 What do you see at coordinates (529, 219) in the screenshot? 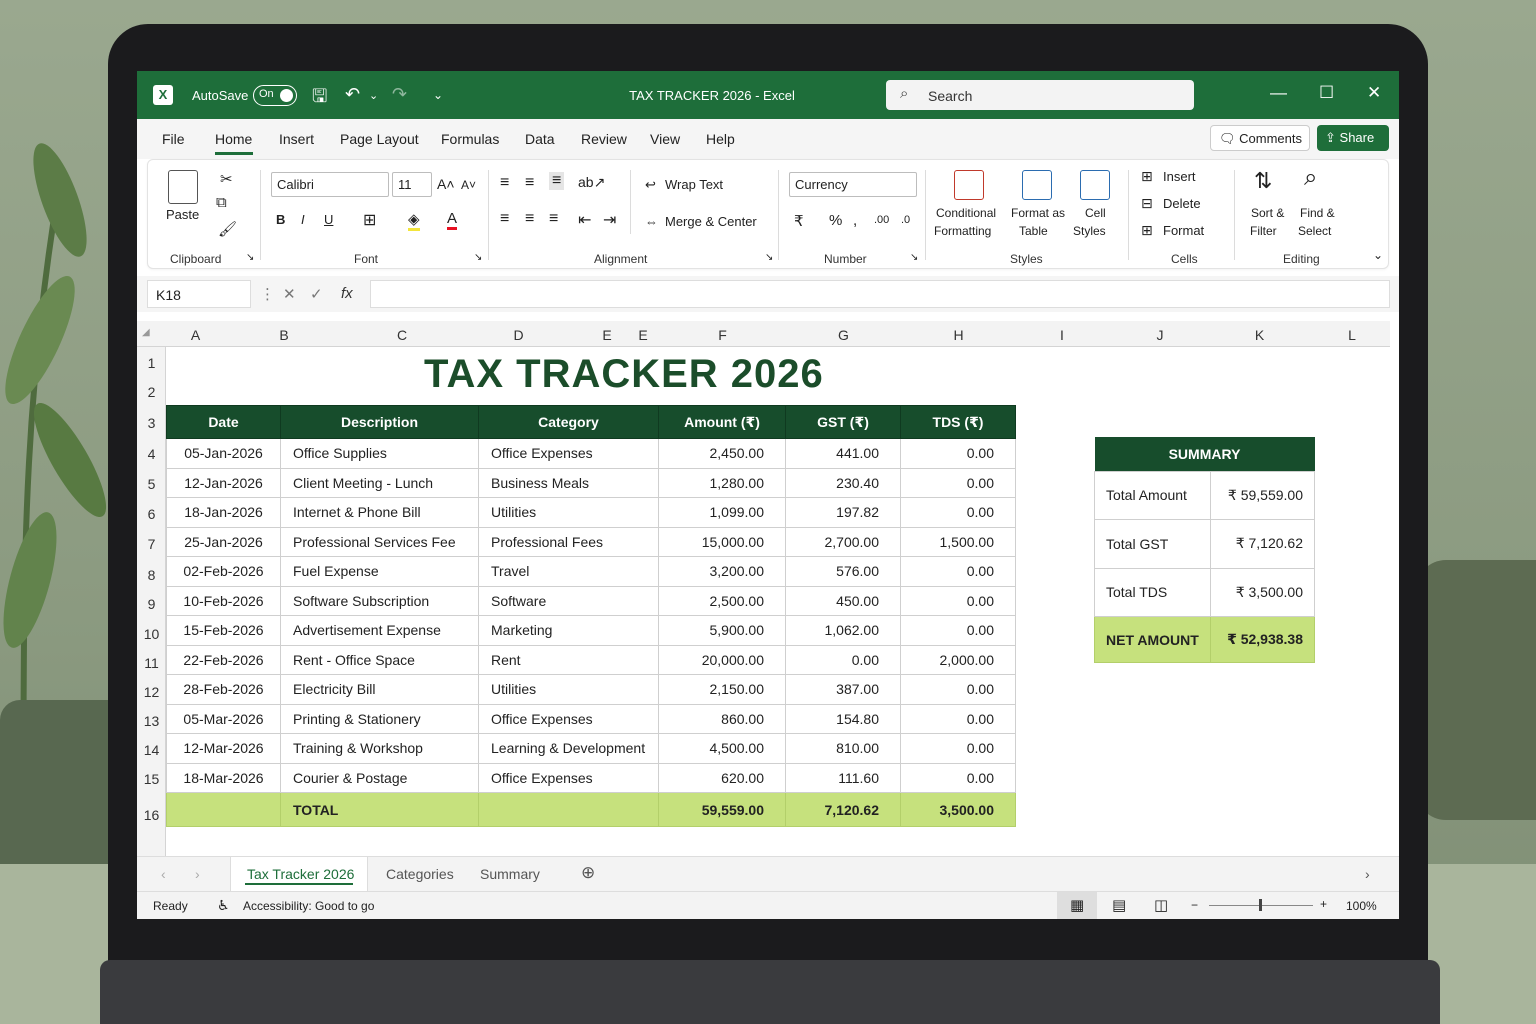
I see `align-center-icon: ≡` at bounding box center [529, 219].